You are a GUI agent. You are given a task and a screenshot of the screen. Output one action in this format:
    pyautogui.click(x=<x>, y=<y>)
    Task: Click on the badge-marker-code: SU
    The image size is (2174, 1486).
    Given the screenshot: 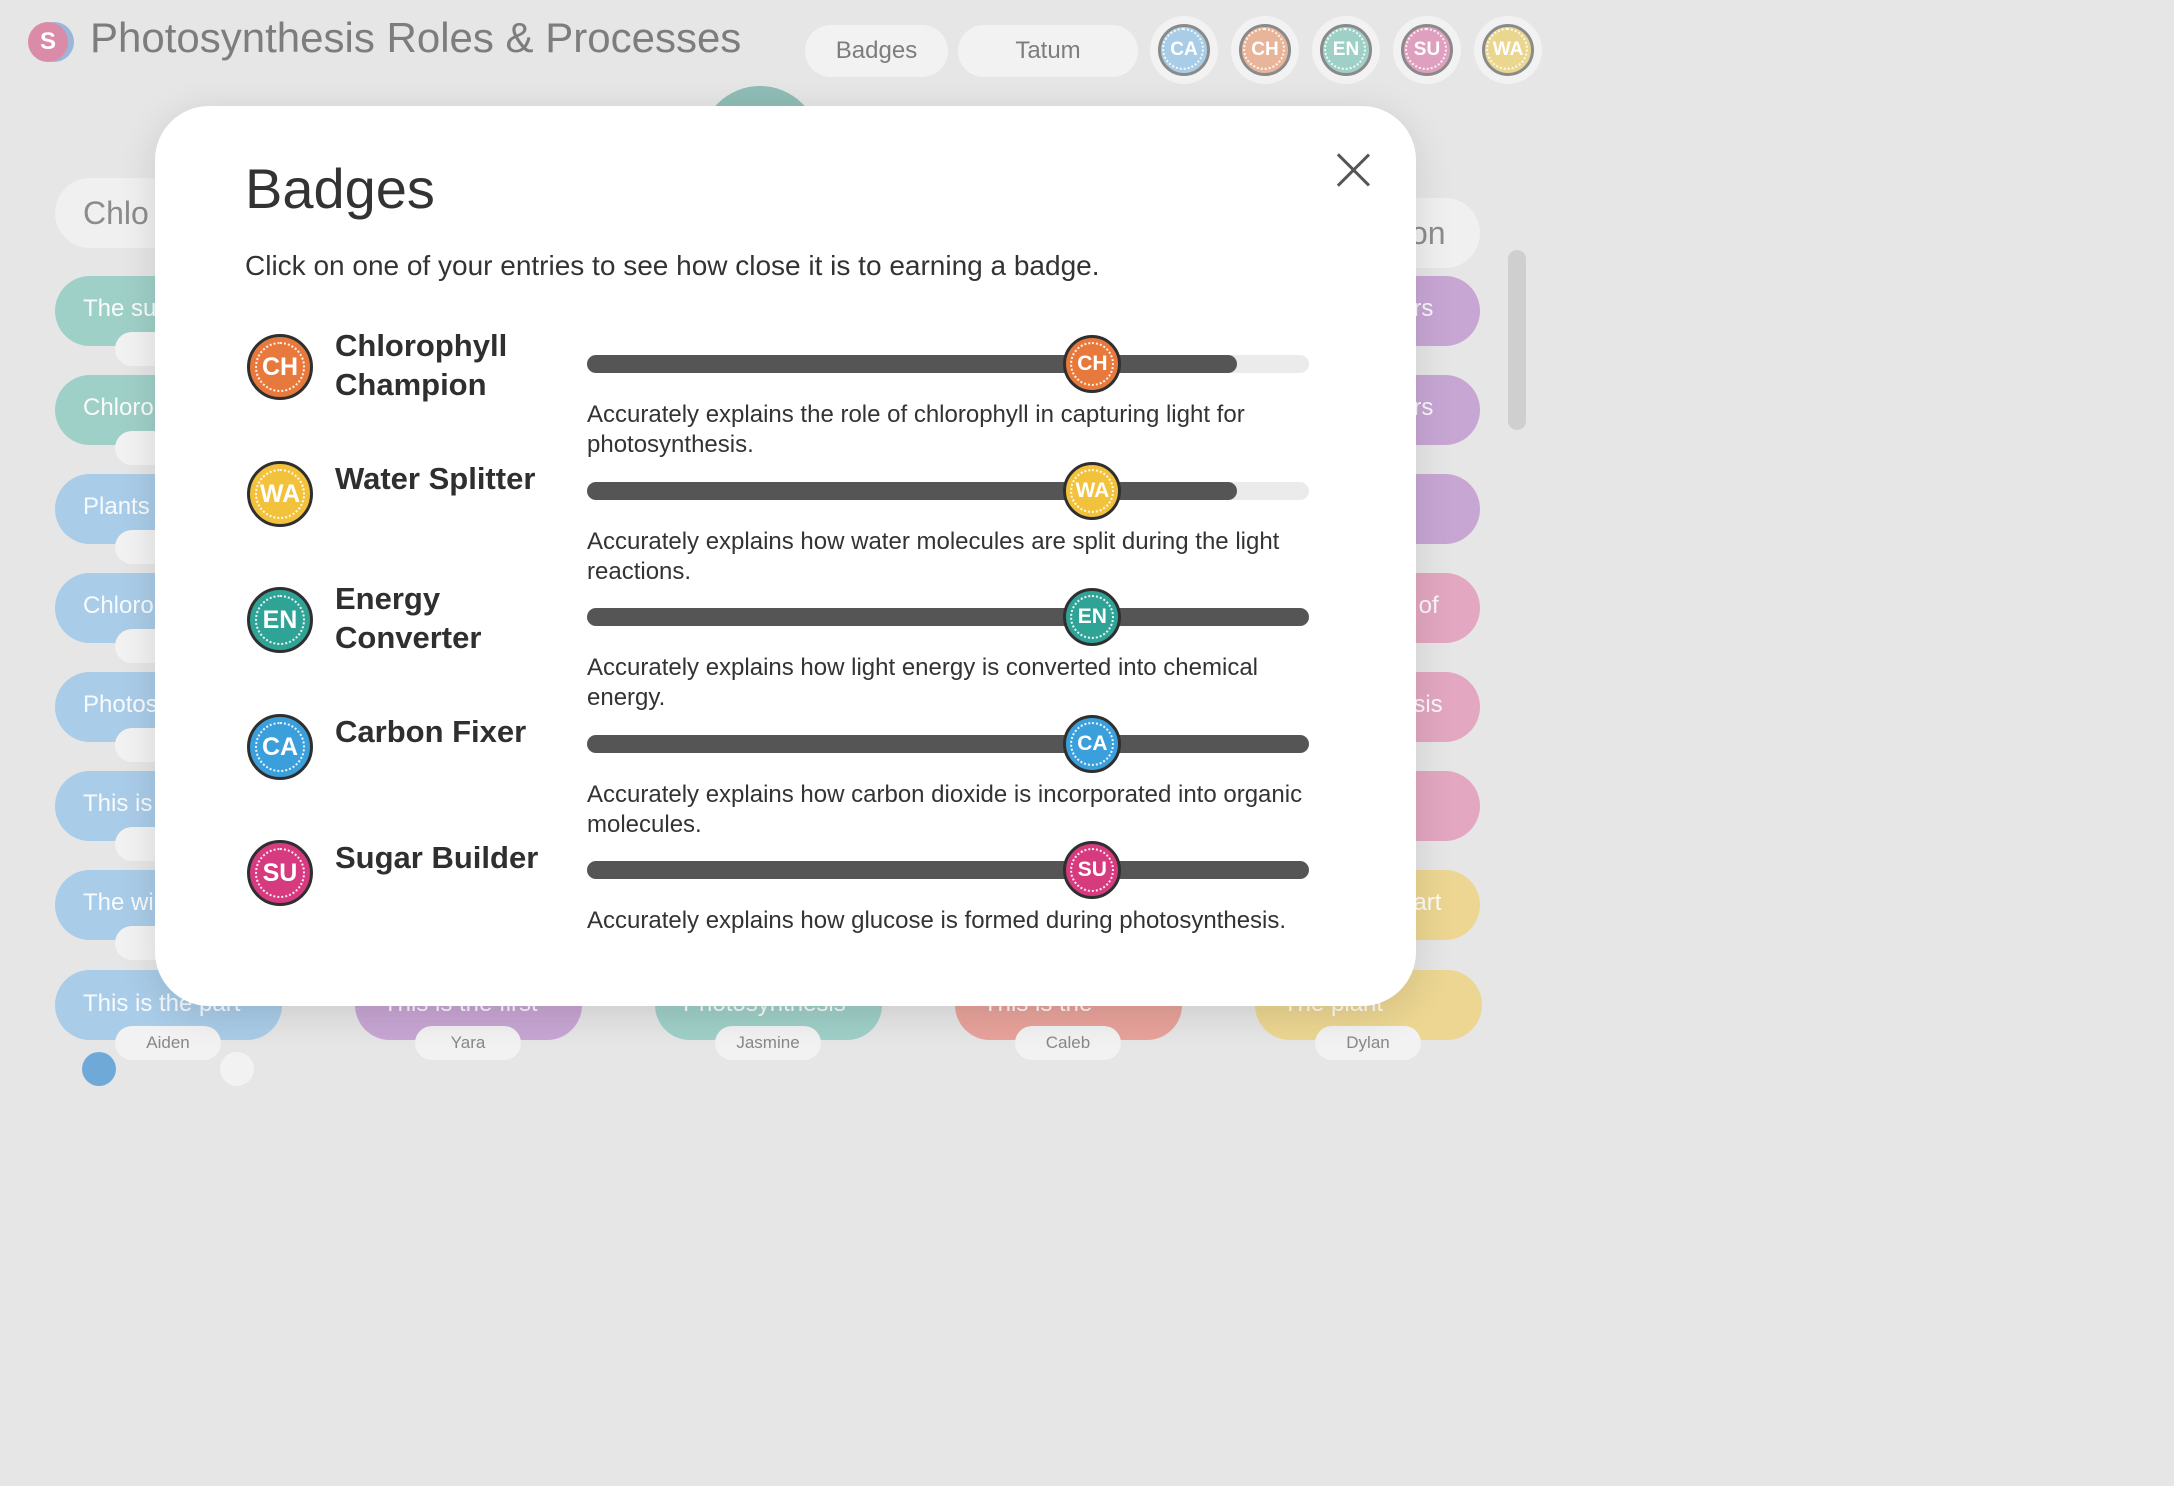 What is the action you would take?
    pyautogui.click(x=1092, y=869)
    